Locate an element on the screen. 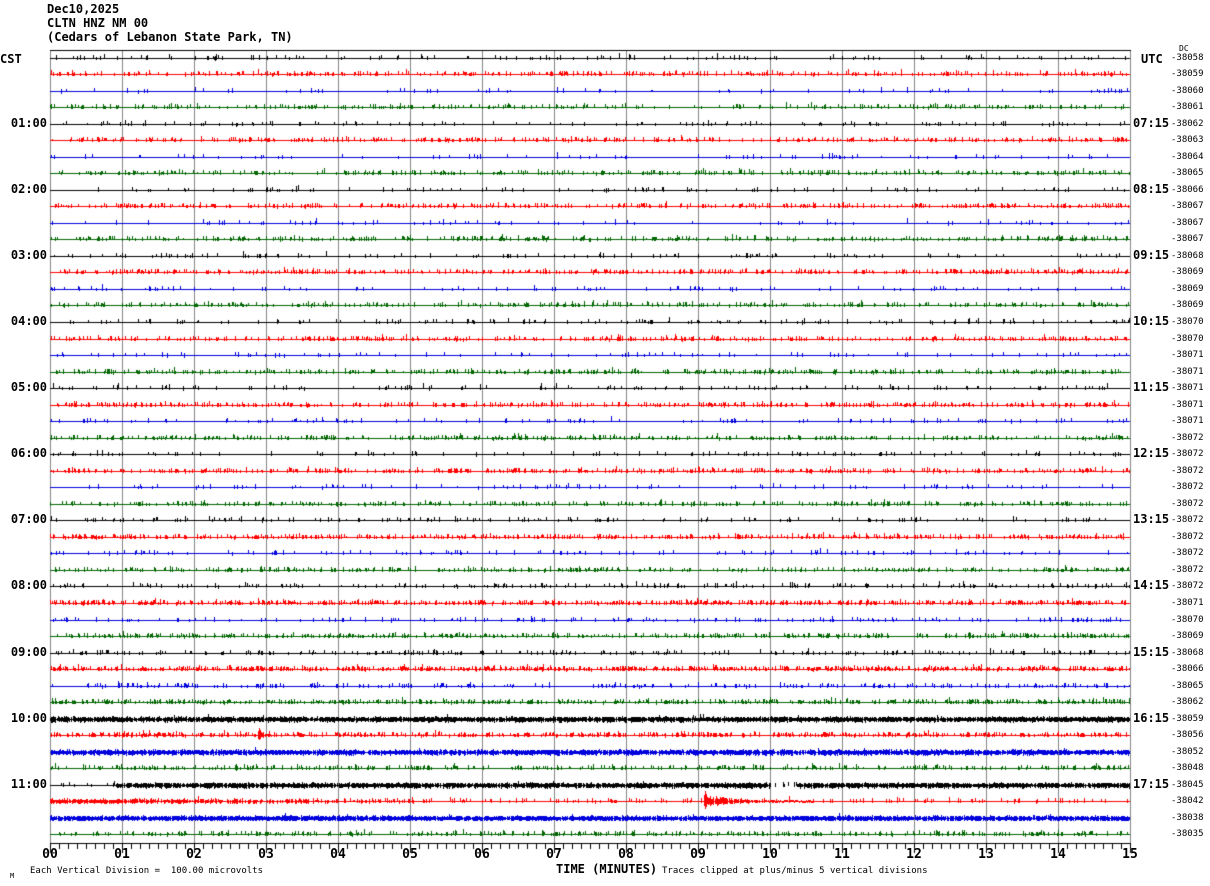  cst-hour-label: 09:00 is located at coordinates (28, 651).